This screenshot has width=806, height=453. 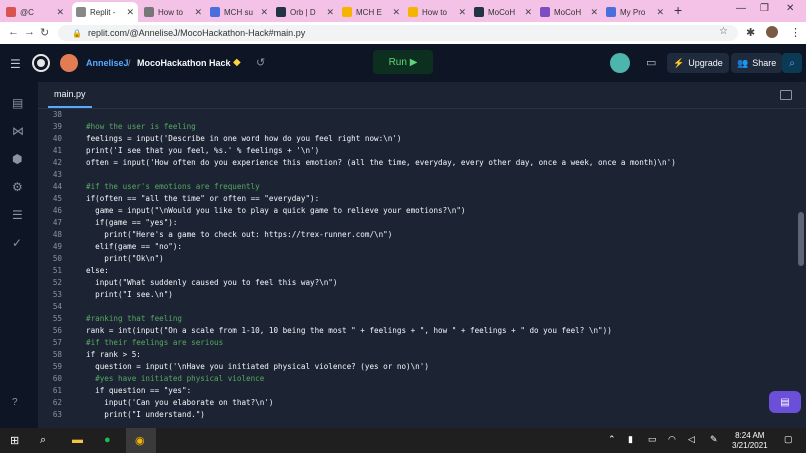 What do you see at coordinates (422, 175) in the screenshot?
I see `code-line: 43` at bounding box center [422, 175].